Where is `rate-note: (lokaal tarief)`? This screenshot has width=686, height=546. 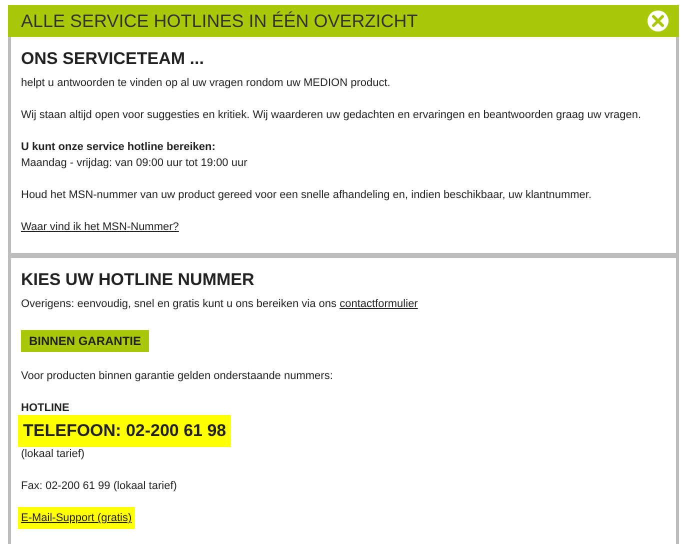 rate-note: (lokaal tarief) is located at coordinates (53, 454).